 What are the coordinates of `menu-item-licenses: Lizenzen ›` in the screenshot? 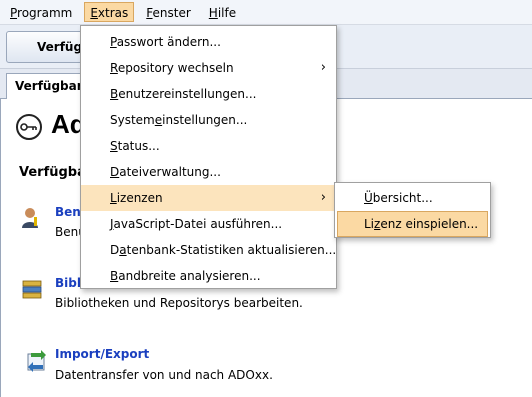 It's located at (208, 198).